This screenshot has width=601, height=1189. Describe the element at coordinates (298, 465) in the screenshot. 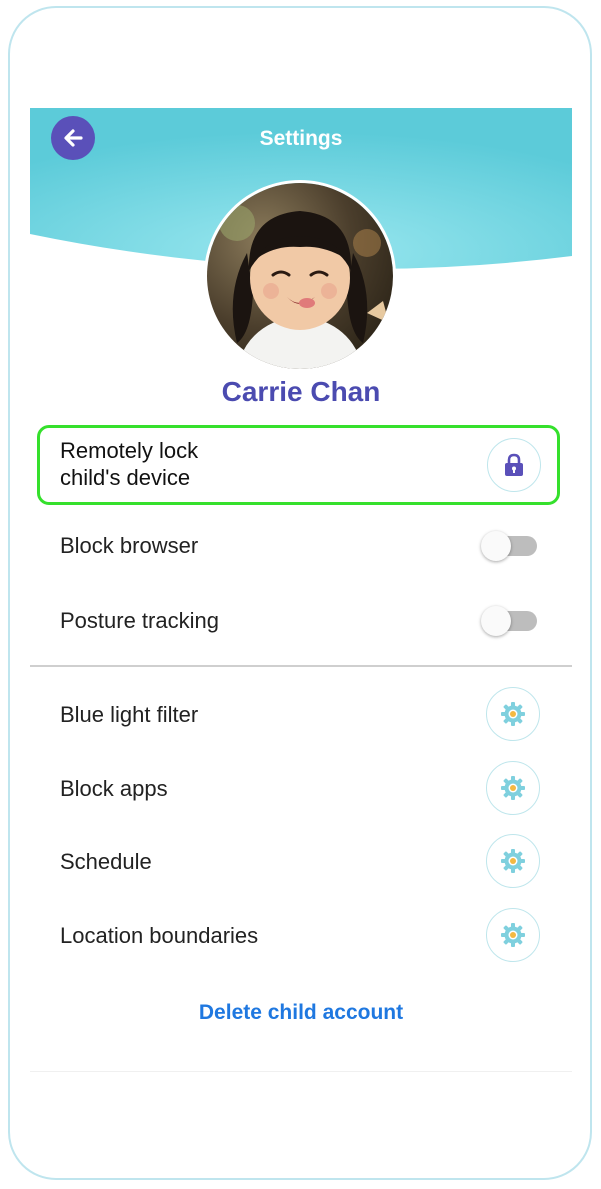

I see `remote-lock-row: Remotely lock child's device` at that location.